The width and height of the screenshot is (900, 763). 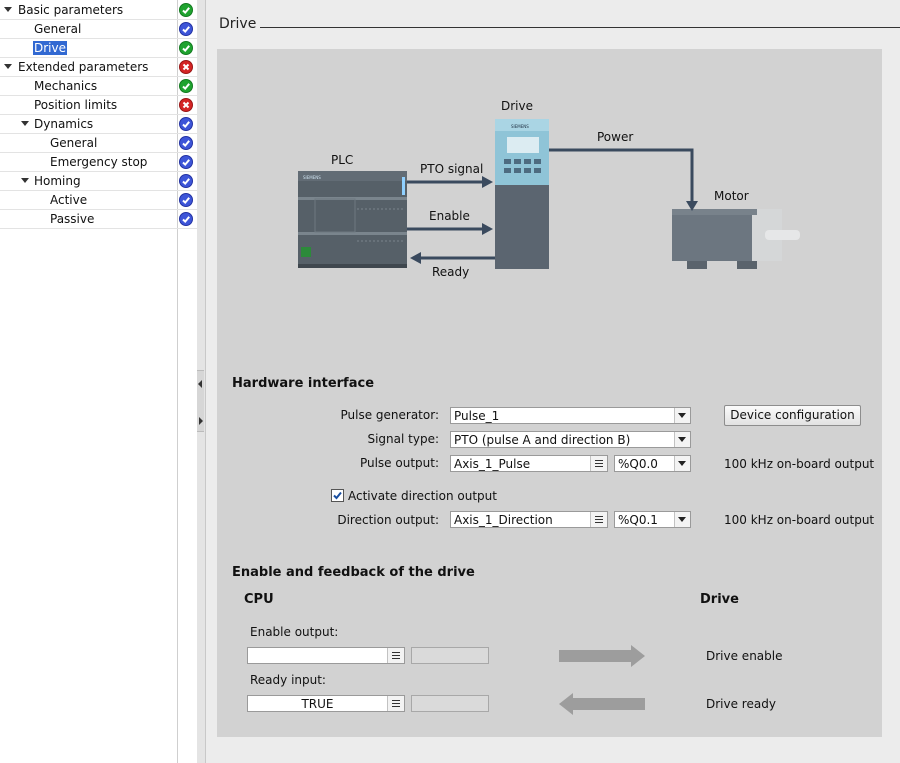 I want to click on tree-item-label: Basic parameters, so click(x=71, y=10).